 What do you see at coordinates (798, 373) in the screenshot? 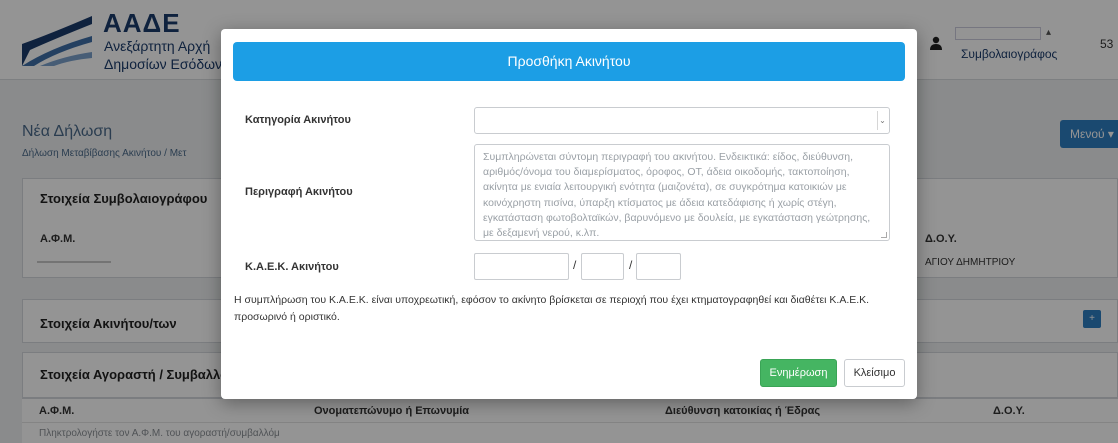
I see `update-button: Ενημέρωση` at bounding box center [798, 373].